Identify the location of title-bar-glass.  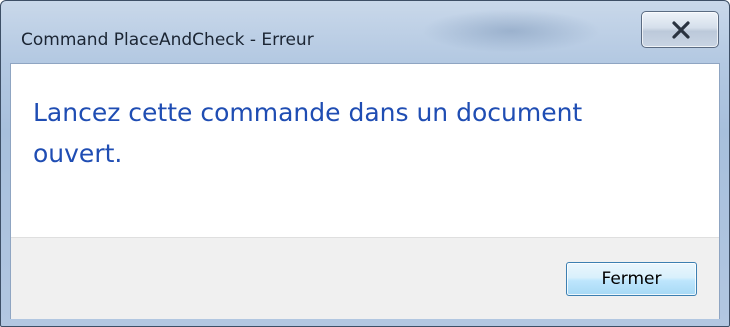
(511, 31).